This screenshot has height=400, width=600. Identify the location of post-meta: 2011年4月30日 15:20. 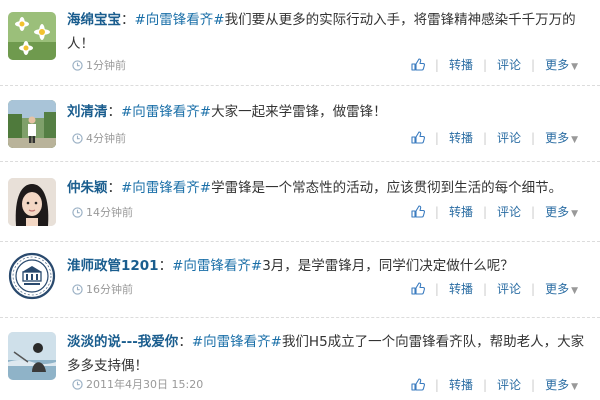
(137, 385).